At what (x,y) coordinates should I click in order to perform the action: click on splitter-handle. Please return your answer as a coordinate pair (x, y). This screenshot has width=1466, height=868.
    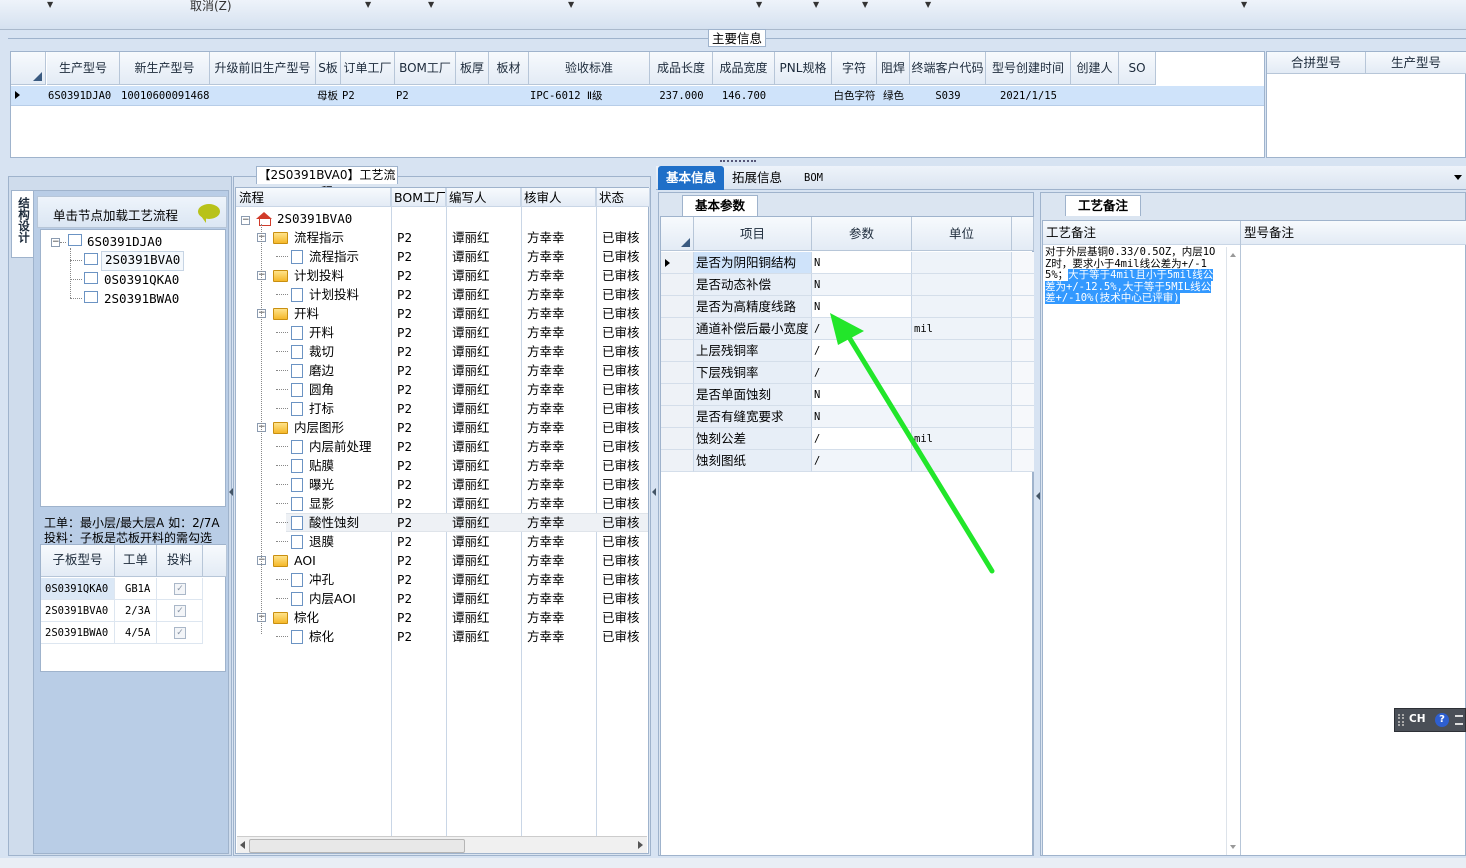
    Looking at the image, I should click on (738, 161).